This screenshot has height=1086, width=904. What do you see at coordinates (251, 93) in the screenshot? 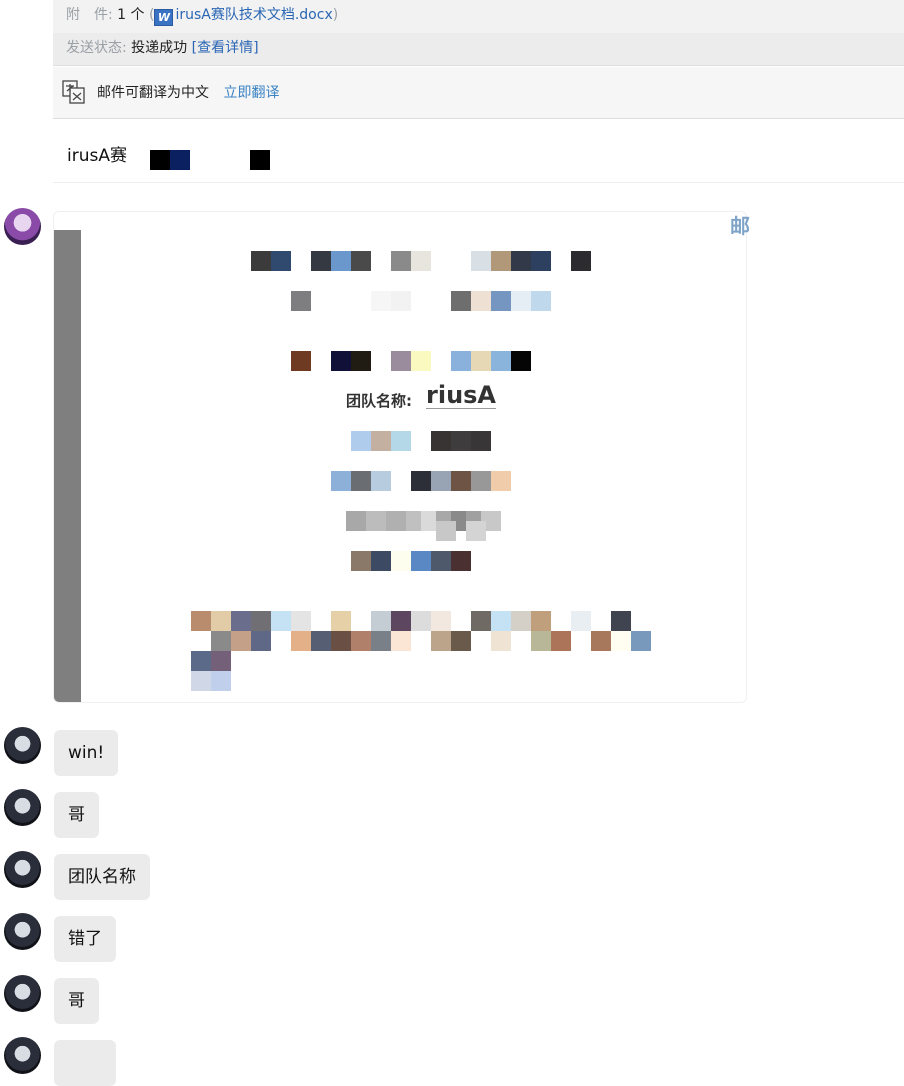
I see `translate-now-link: 立即翻译` at bounding box center [251, 93].